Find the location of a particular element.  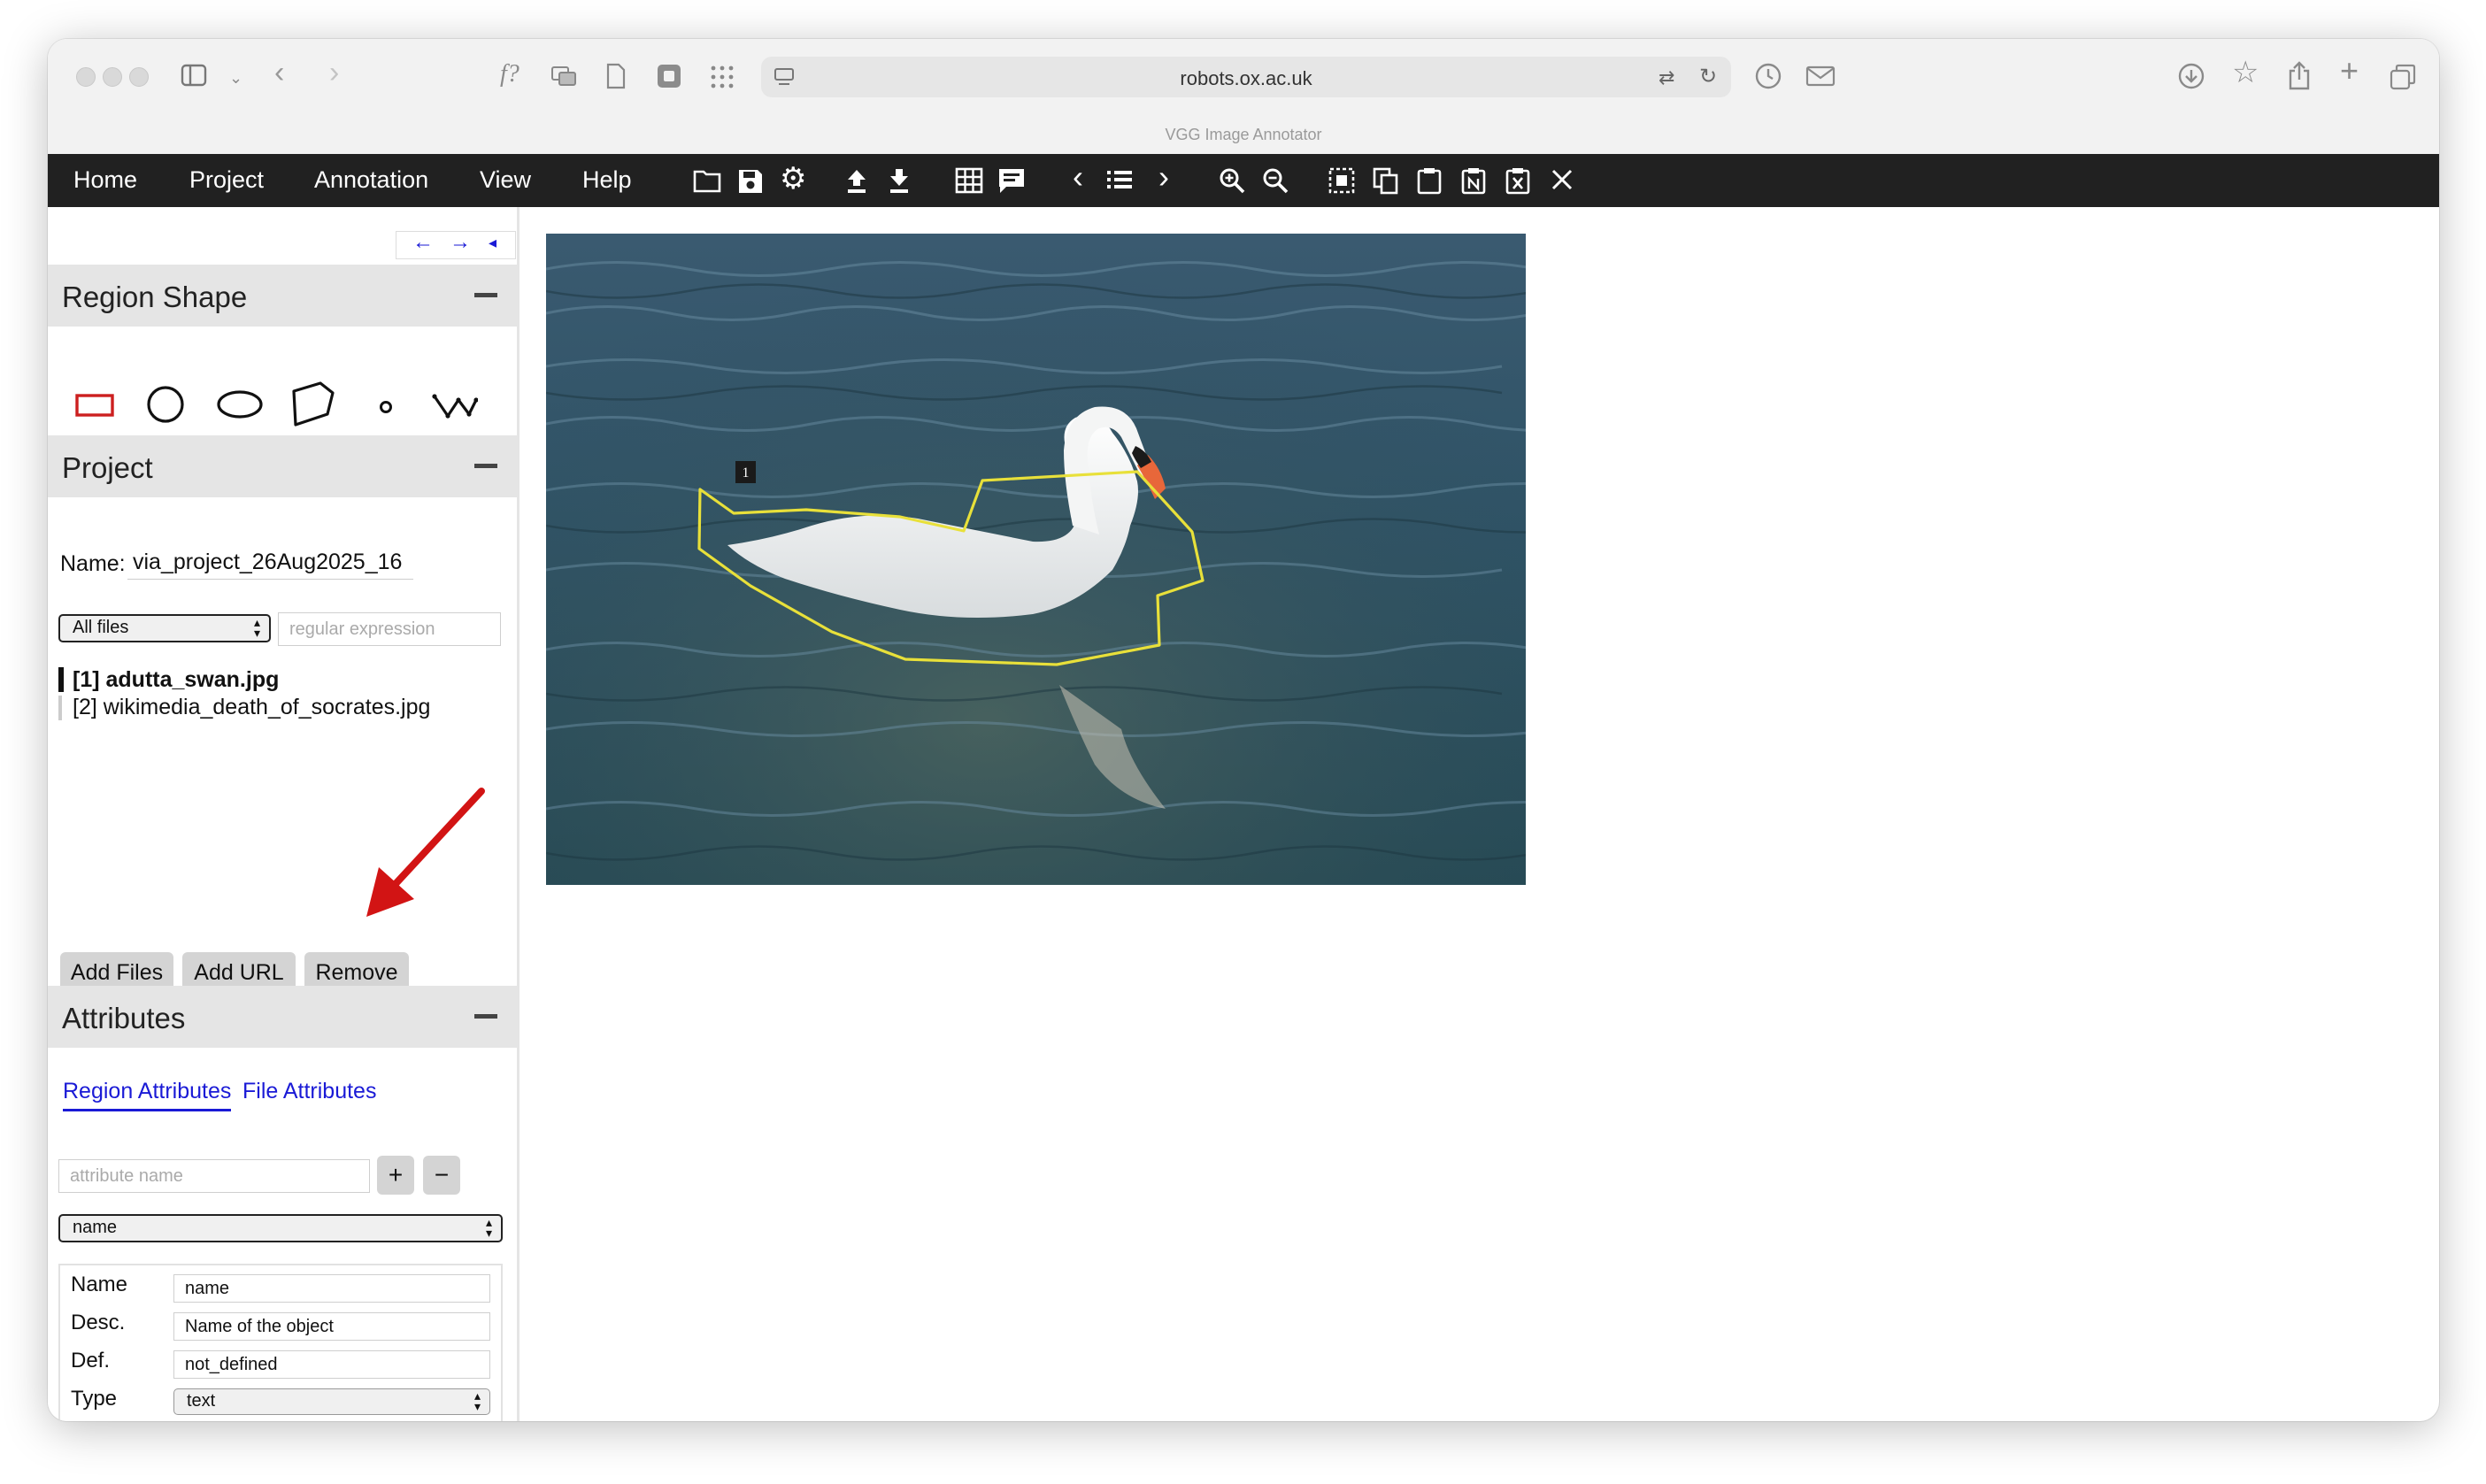

new-tab-icon: + is located at coordinates (2349, 71).